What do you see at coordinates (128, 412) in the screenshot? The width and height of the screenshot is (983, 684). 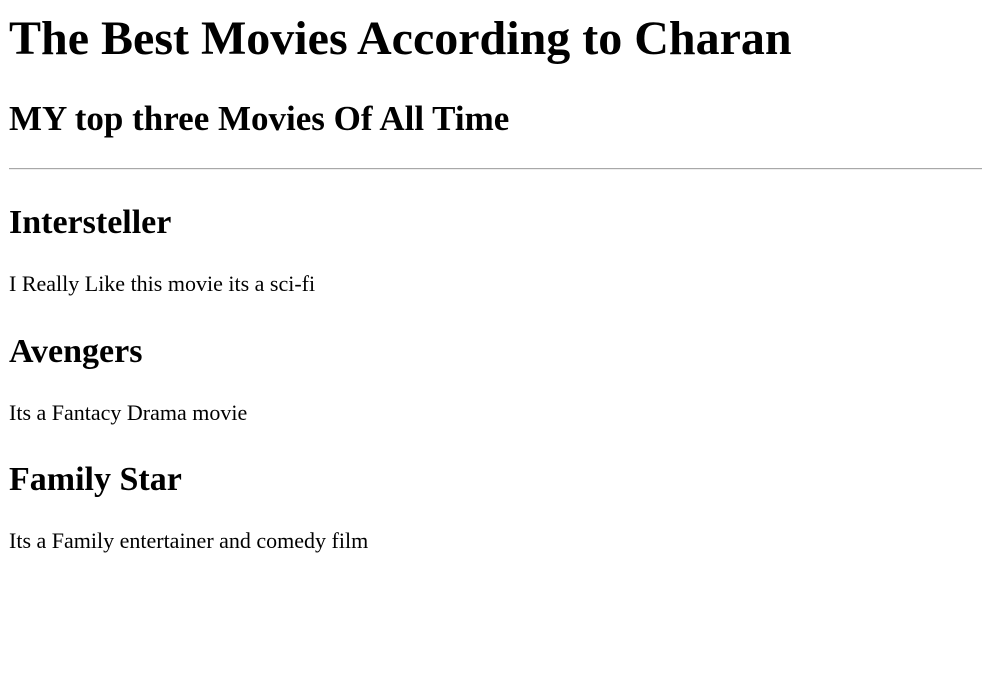 I see `movie-description: Its a Fantacy Drama movie` at bounding box center [128, 412].